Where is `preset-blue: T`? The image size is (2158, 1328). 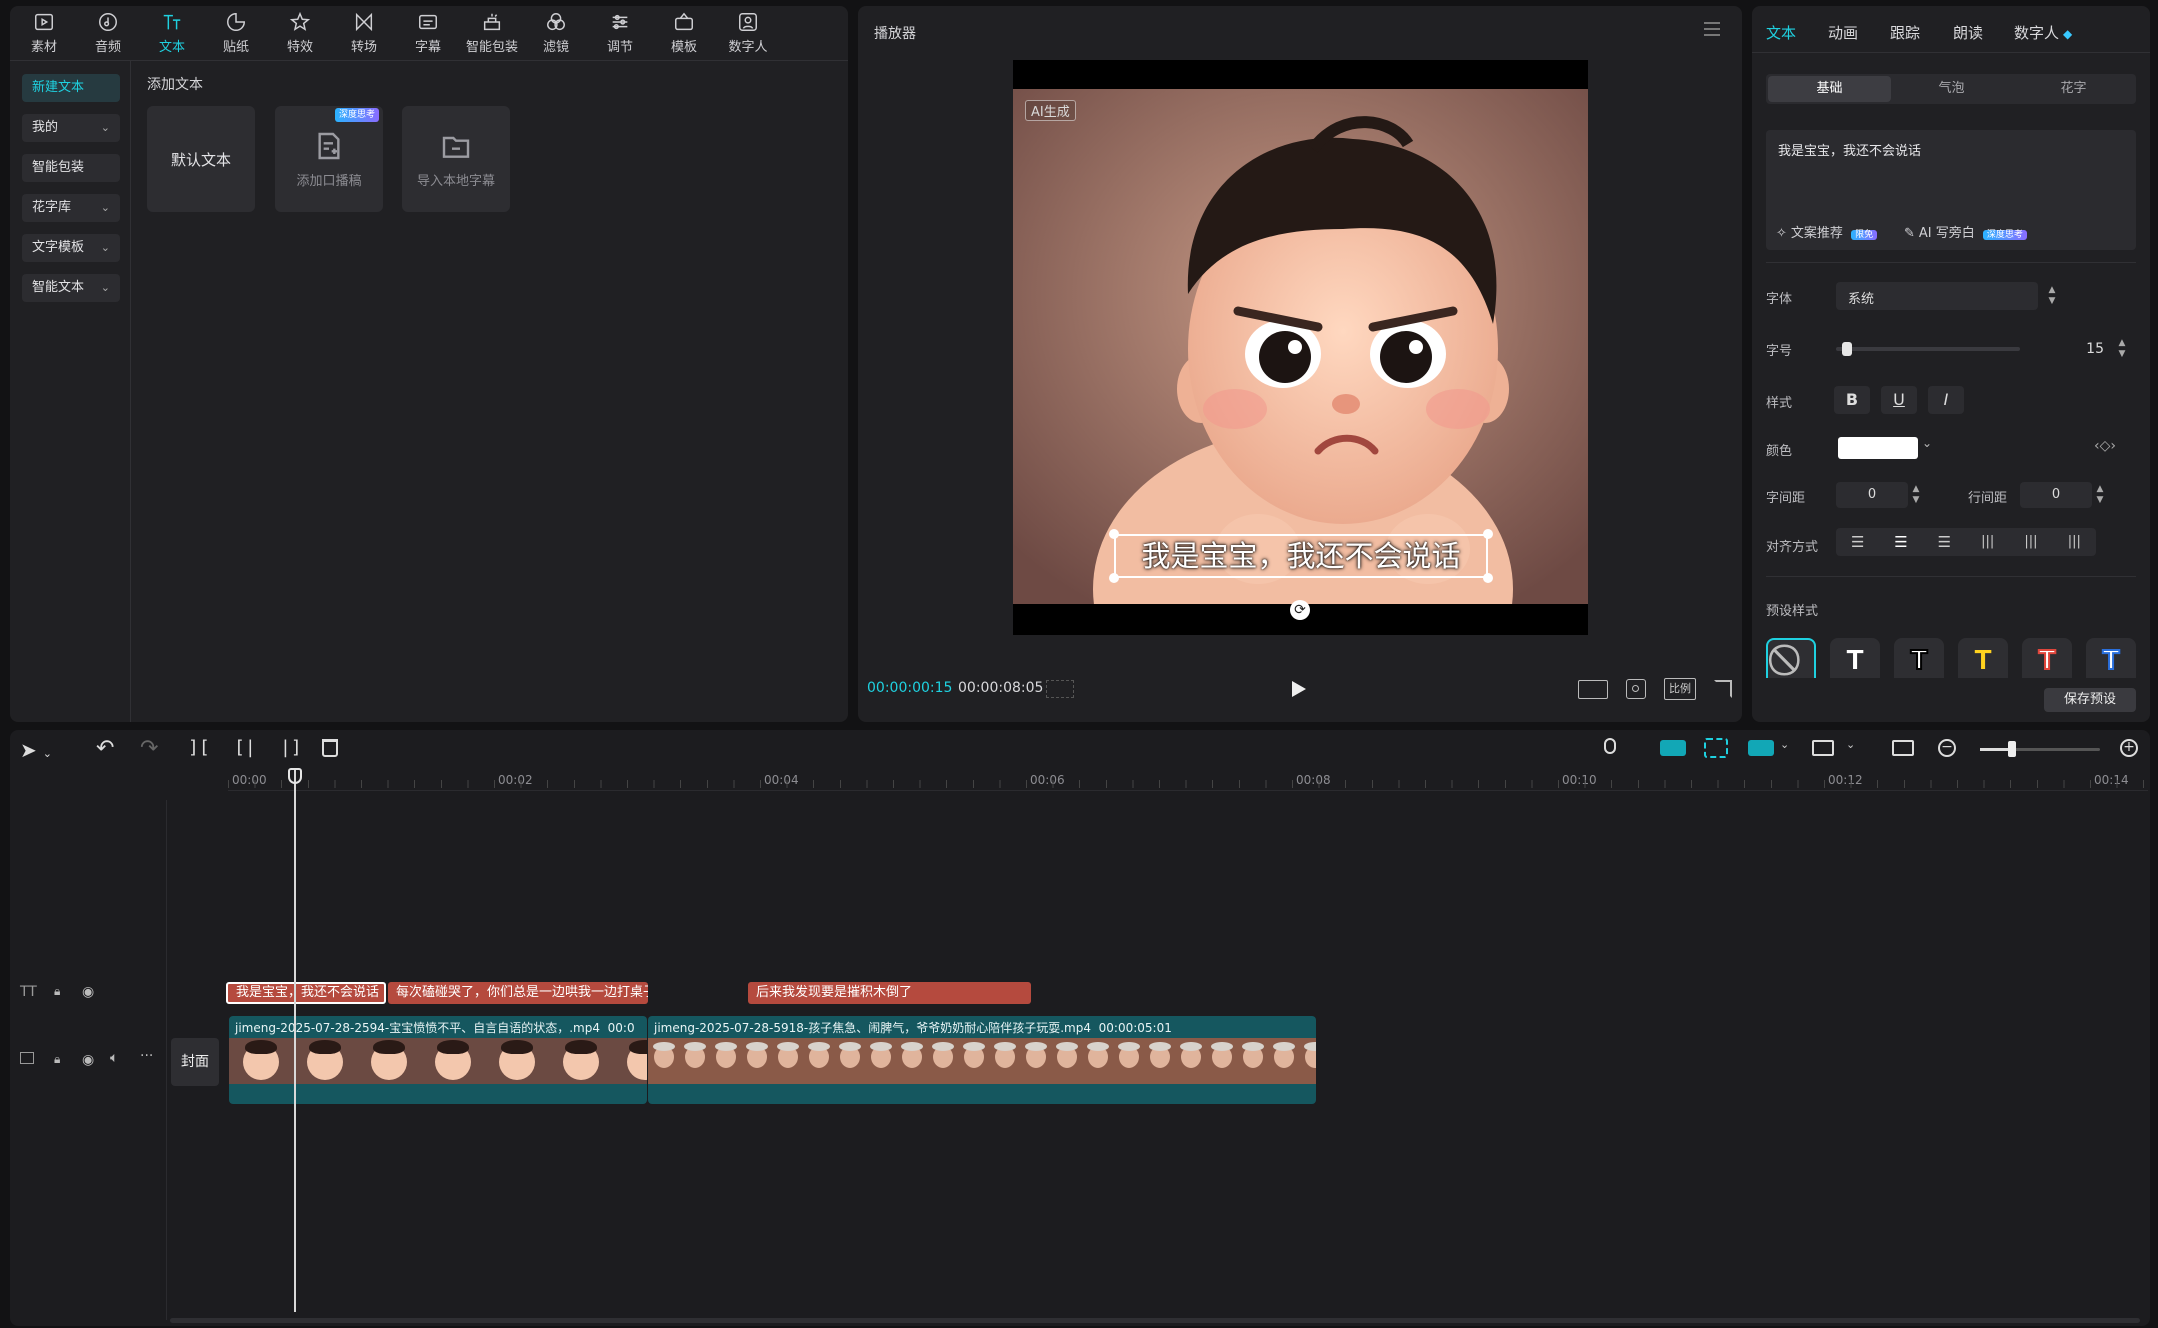
preset-blue: T is located at coordinates (2111, 658).